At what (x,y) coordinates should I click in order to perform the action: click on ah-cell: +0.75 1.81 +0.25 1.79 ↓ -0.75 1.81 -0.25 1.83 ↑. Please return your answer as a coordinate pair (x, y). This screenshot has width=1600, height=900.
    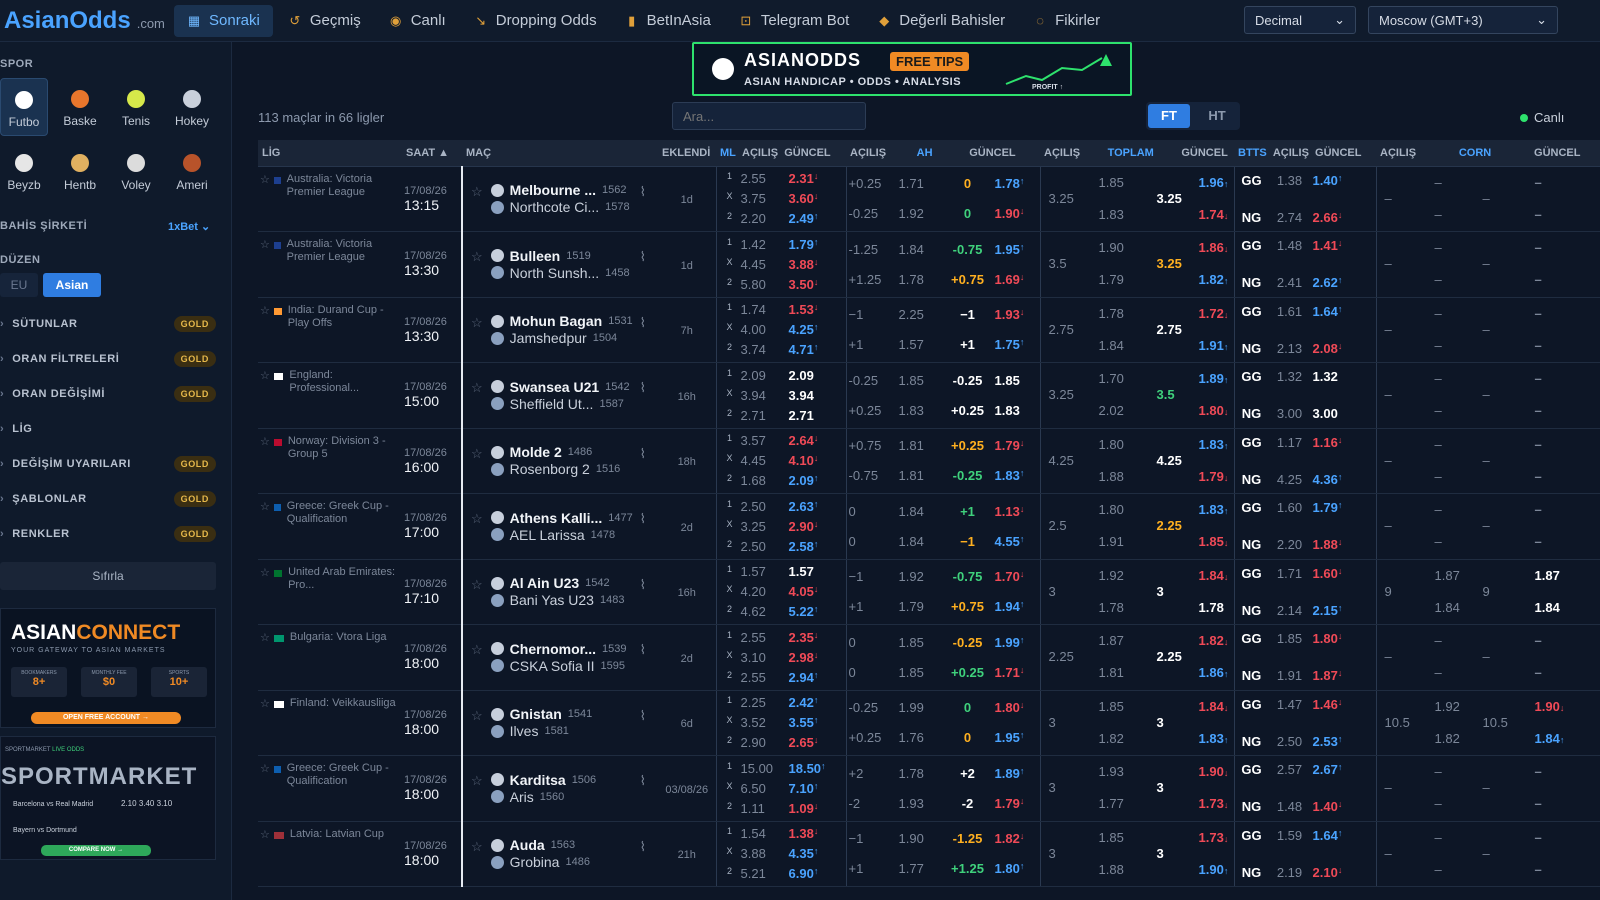
    Looking at the image, I should click on (943, 461).